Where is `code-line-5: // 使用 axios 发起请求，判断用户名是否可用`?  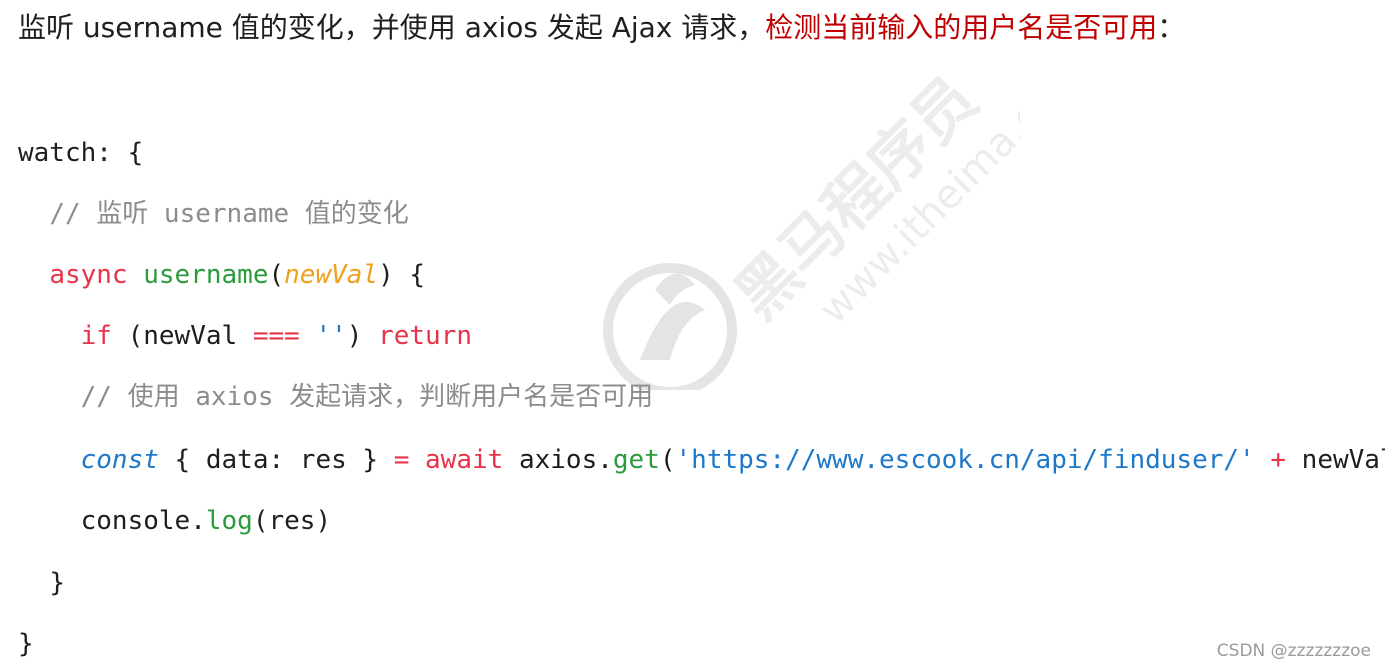 code-line-5: // 使用 axios 发起请求，判断用户名是否可用 is located at coordinates (336, 397).